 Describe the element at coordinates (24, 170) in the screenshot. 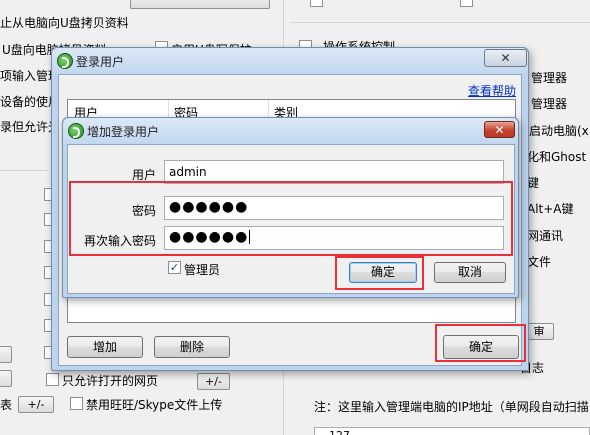

I see `left-divider` at that location.